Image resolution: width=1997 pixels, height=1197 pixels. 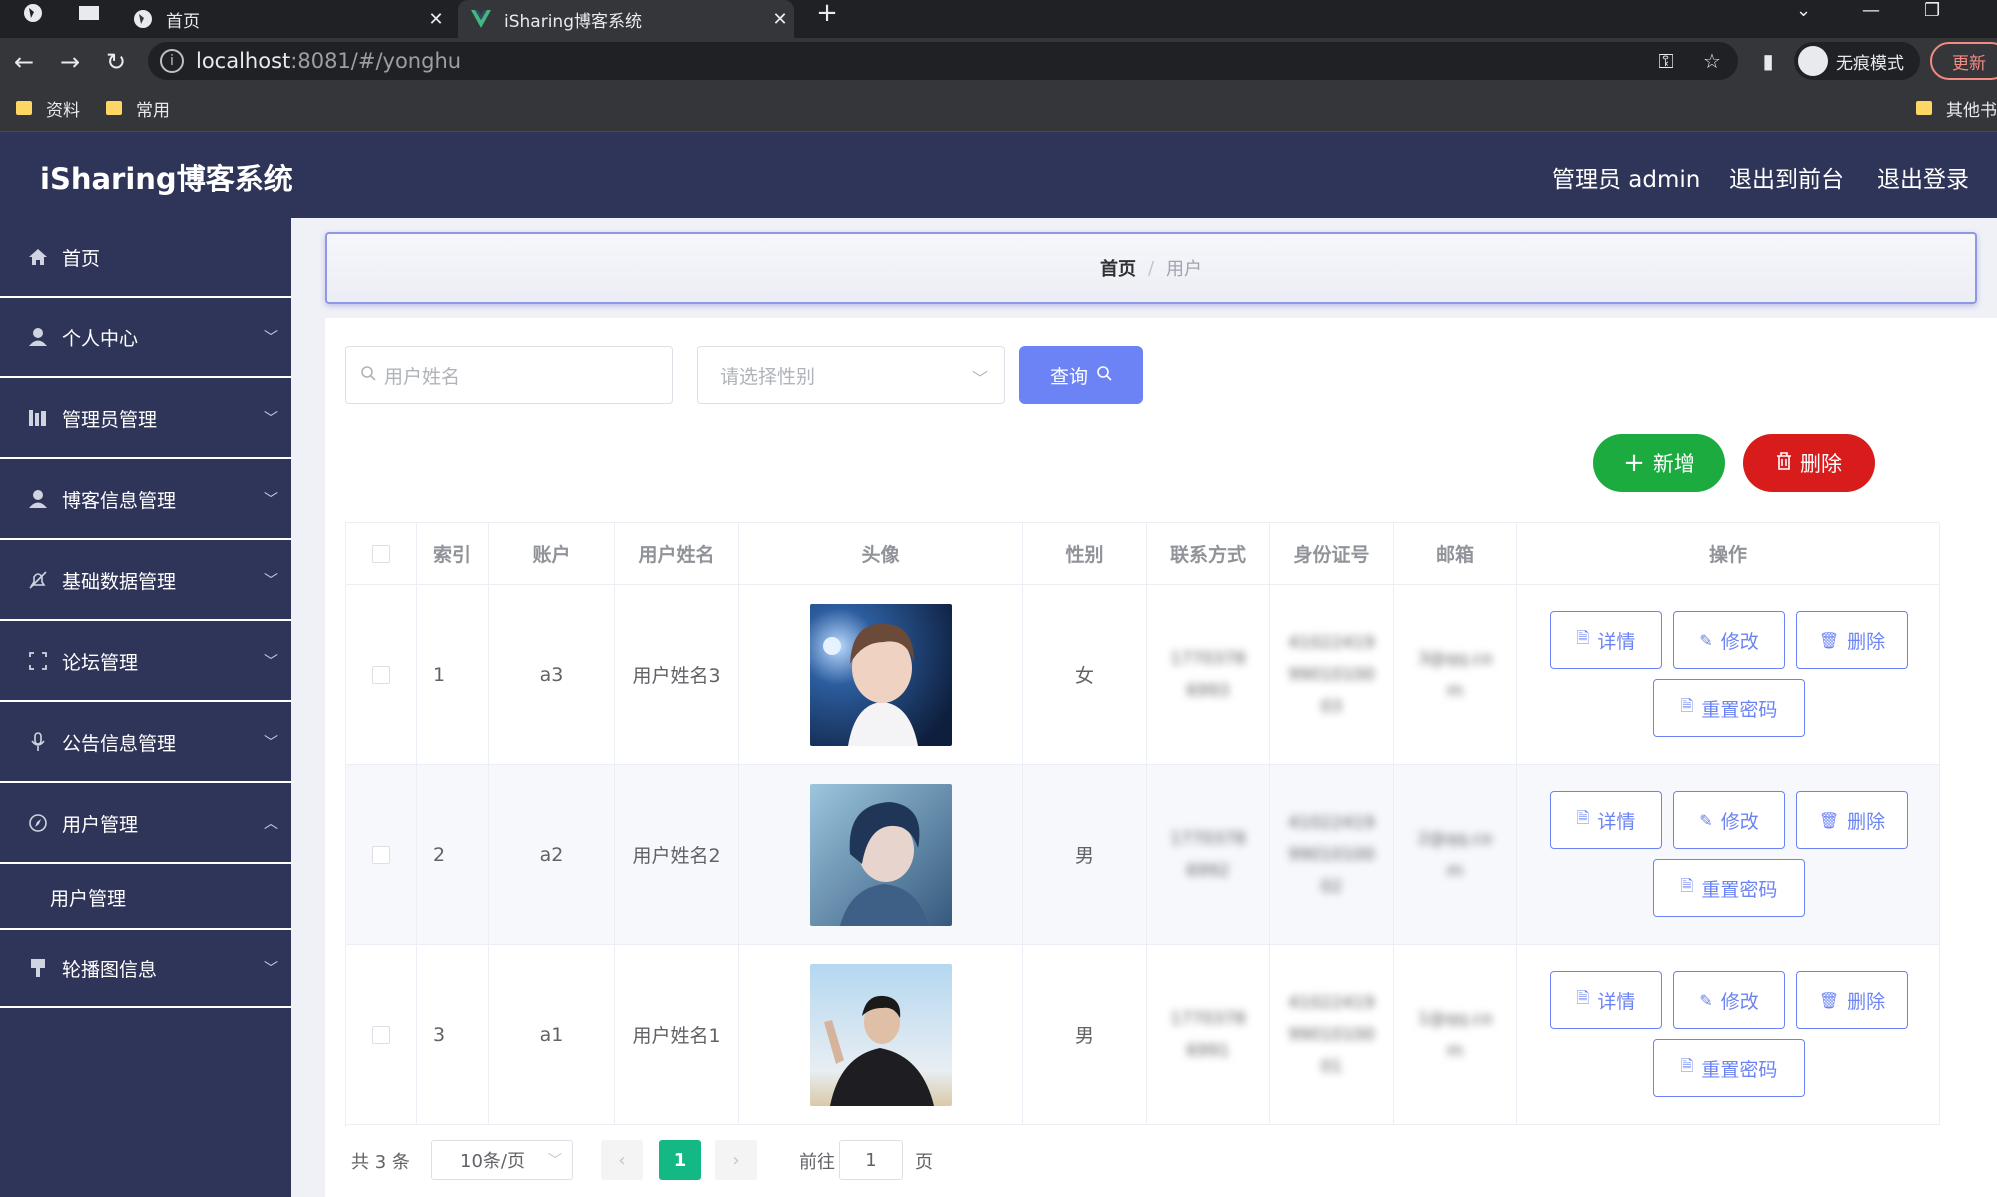 What do you see at coordinates (119, 581) in the screenshot?
I see `sidebar-item-label: 基础数据管理` at bounding box center [119, 581].